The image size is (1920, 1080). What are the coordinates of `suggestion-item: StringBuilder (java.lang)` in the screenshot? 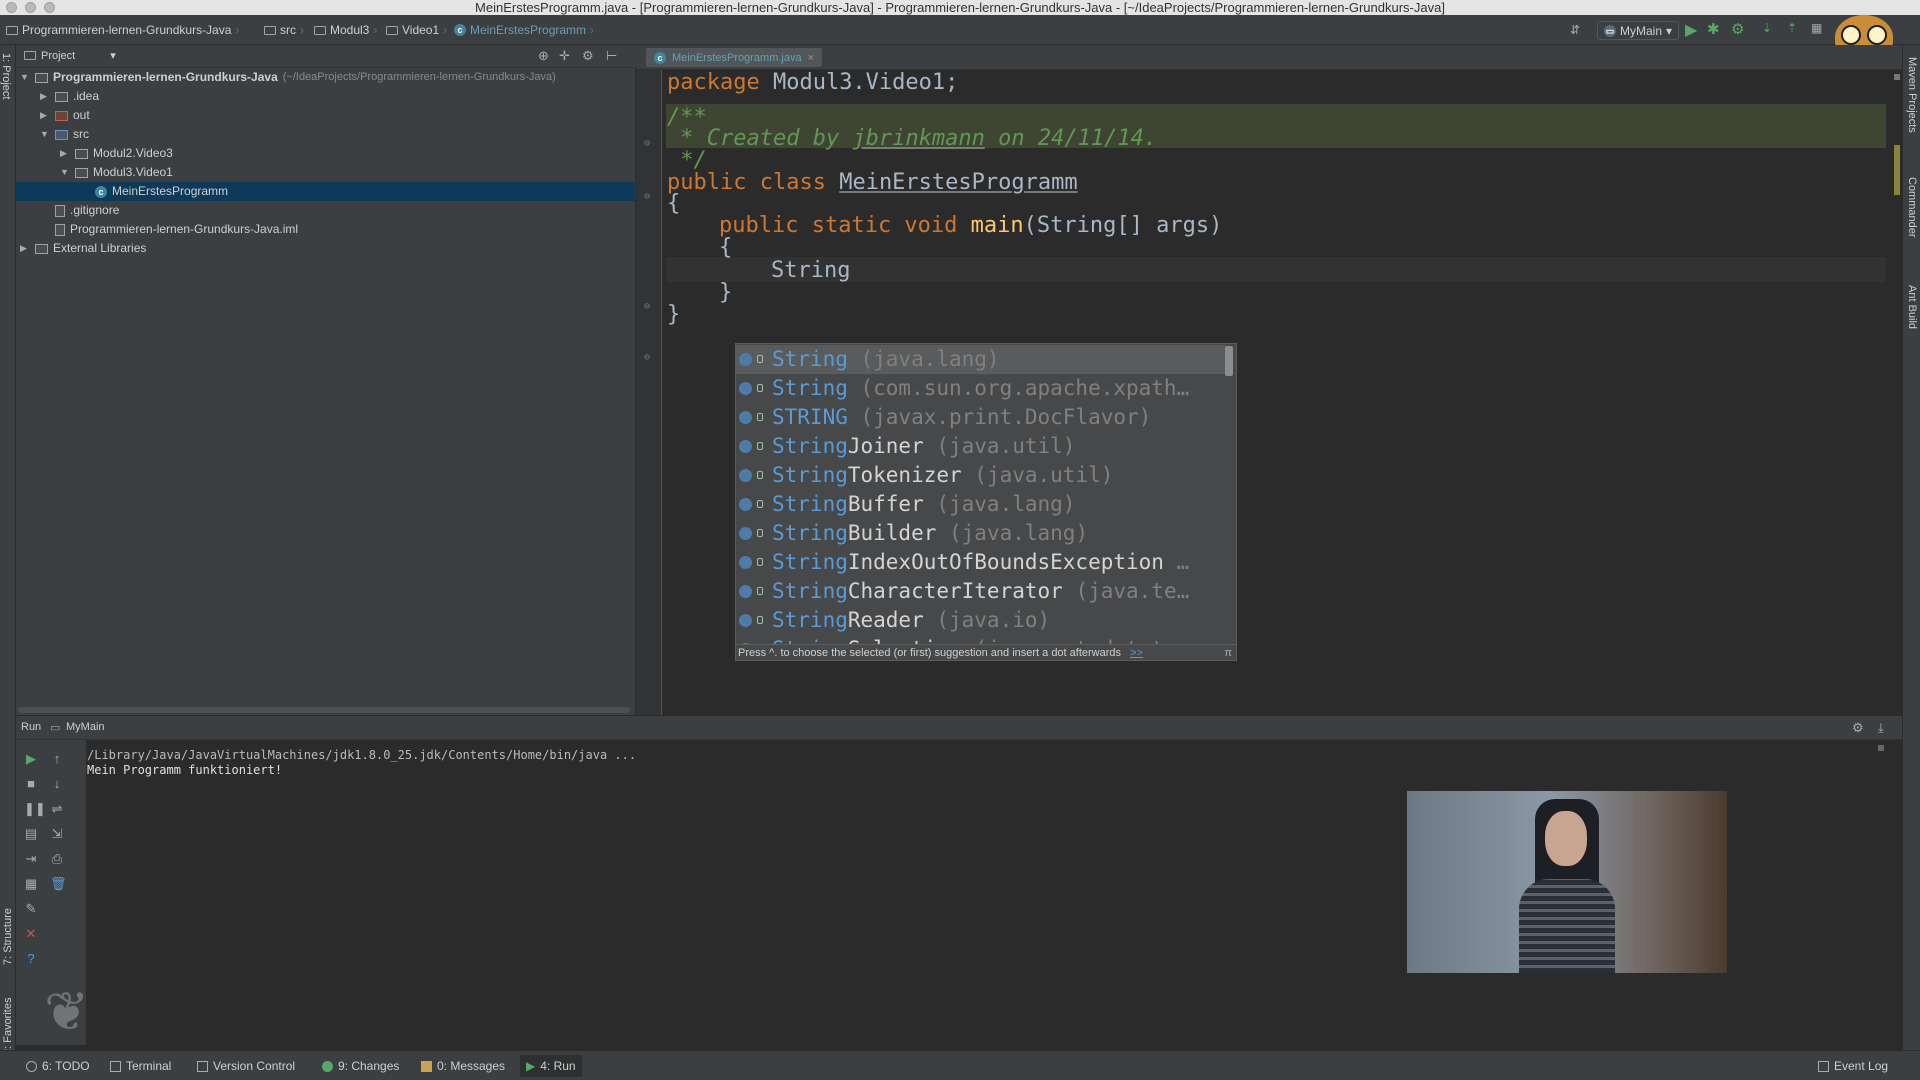 It's located at (981, 533).